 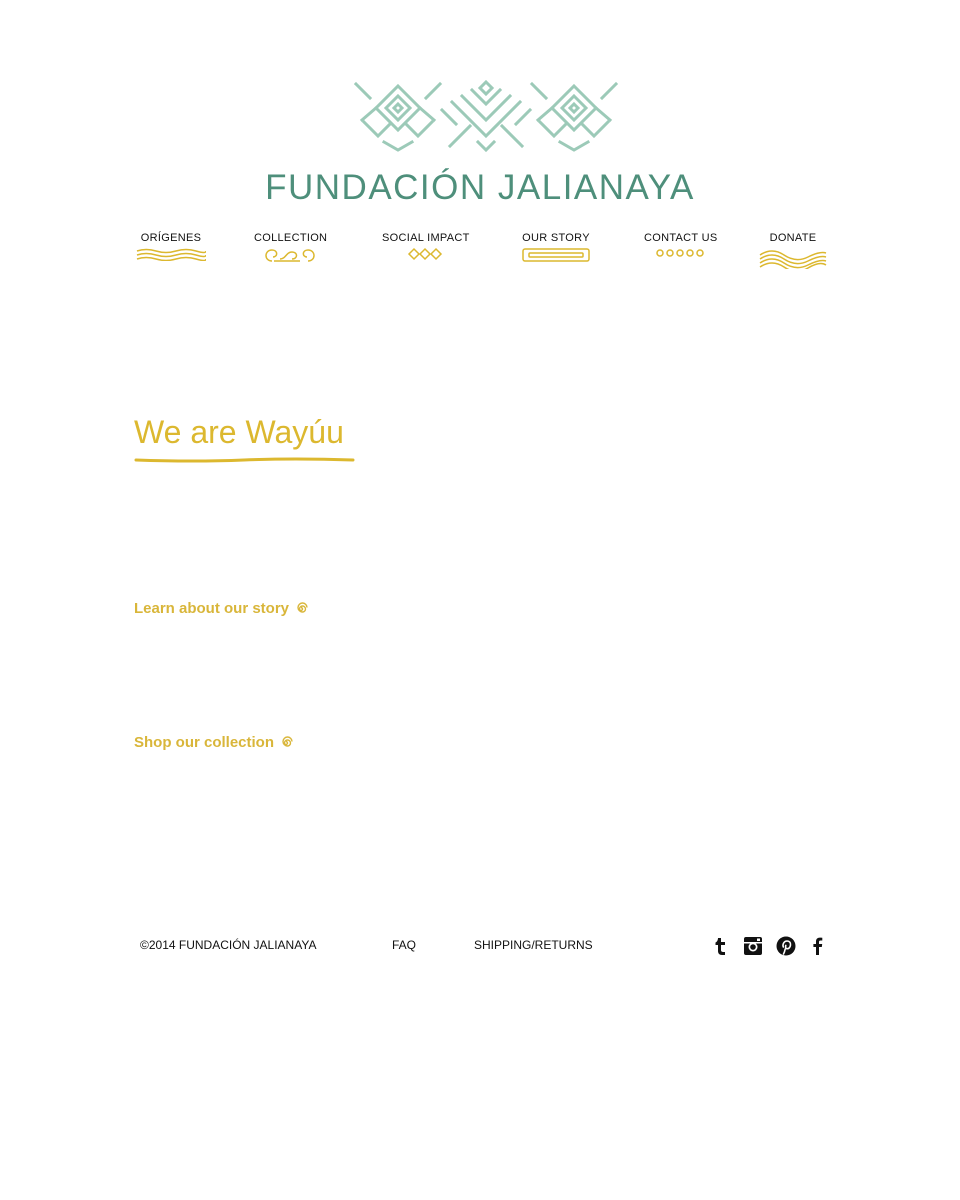 I want to click on nav-item-contact-us: CONTACT US, so click(x=681, y=245).